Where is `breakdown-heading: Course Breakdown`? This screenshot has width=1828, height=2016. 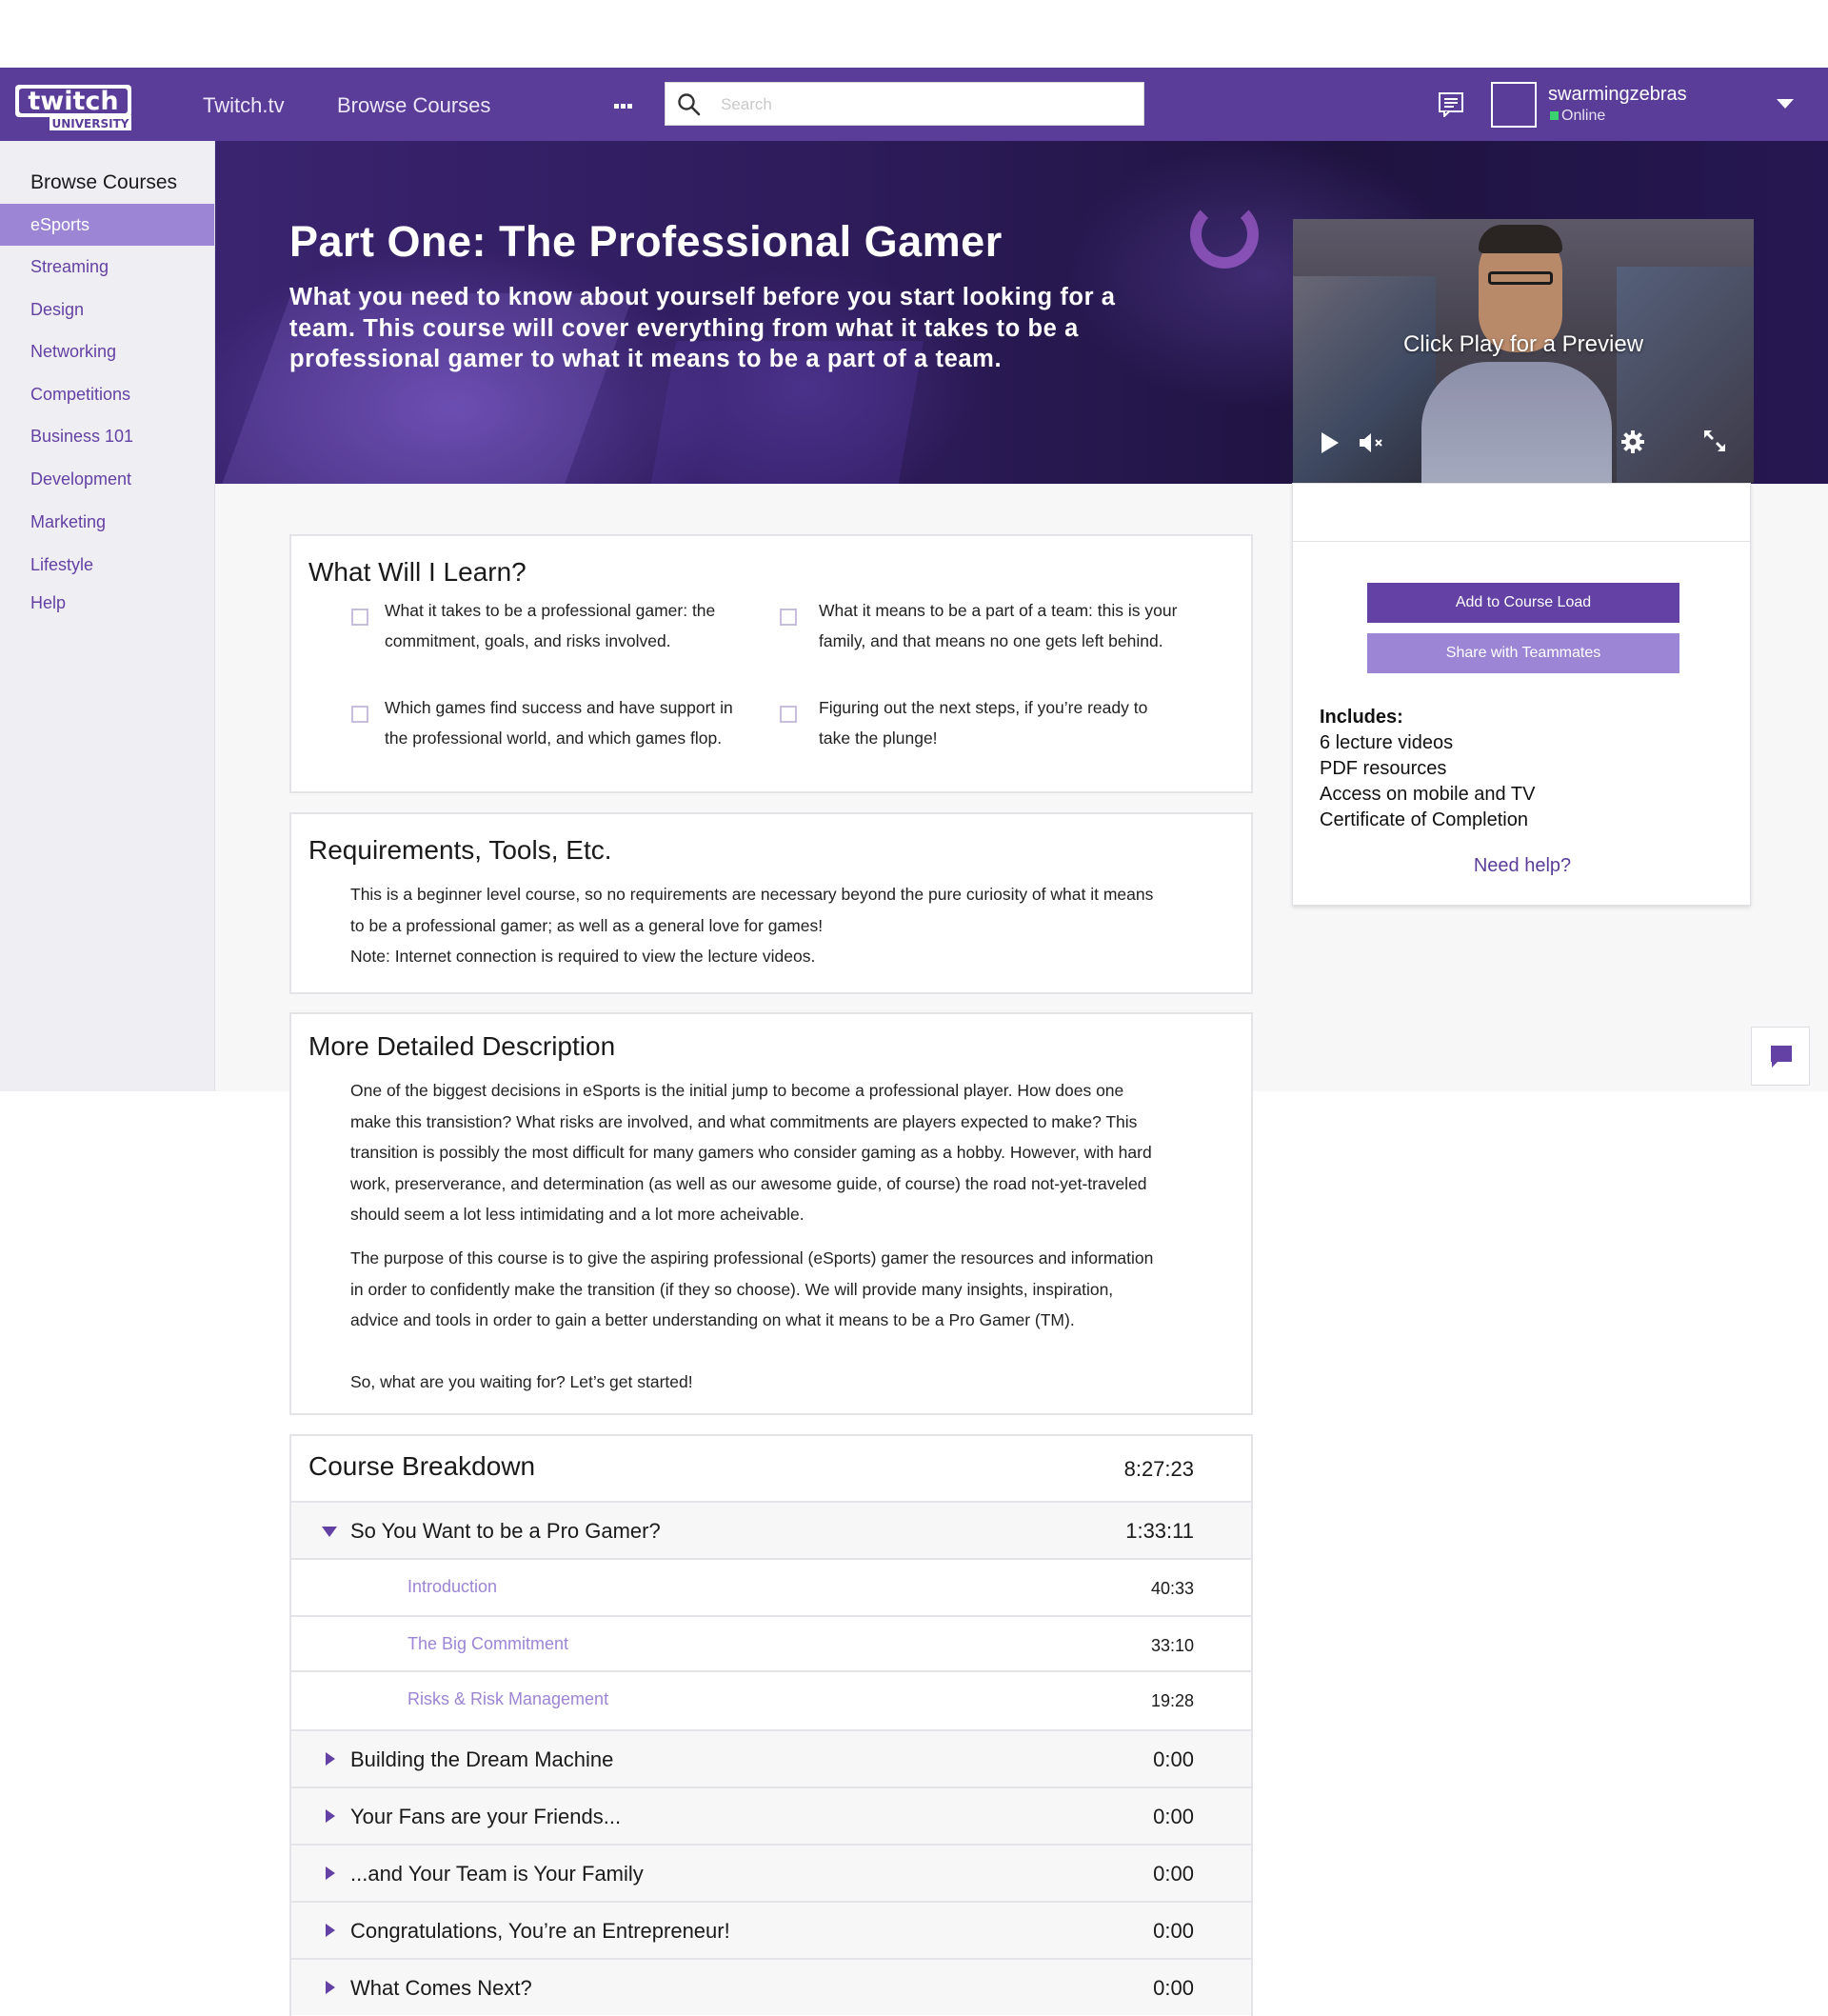
breakdown-heading: Course Breakdown is located at coordinates (422, 1466).